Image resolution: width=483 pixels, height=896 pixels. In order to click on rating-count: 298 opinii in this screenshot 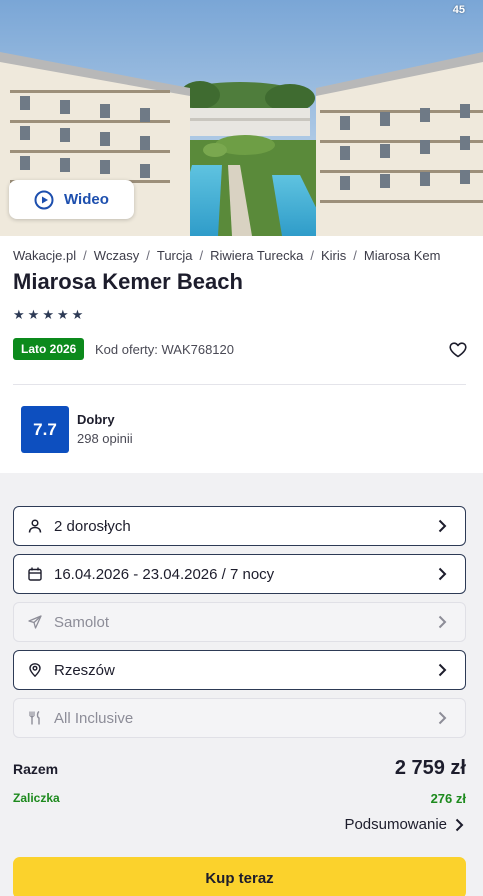, I will do `click(105, 438)`.